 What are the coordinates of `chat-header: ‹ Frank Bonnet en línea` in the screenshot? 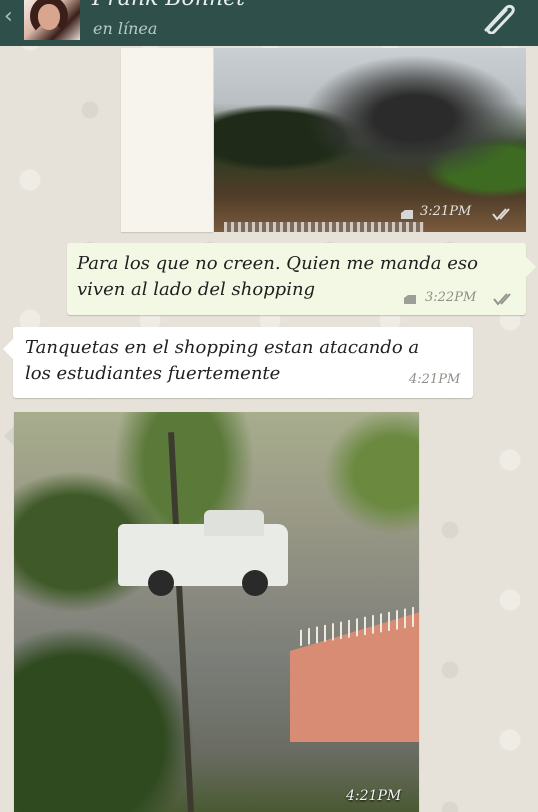 It's located at (269, 23).